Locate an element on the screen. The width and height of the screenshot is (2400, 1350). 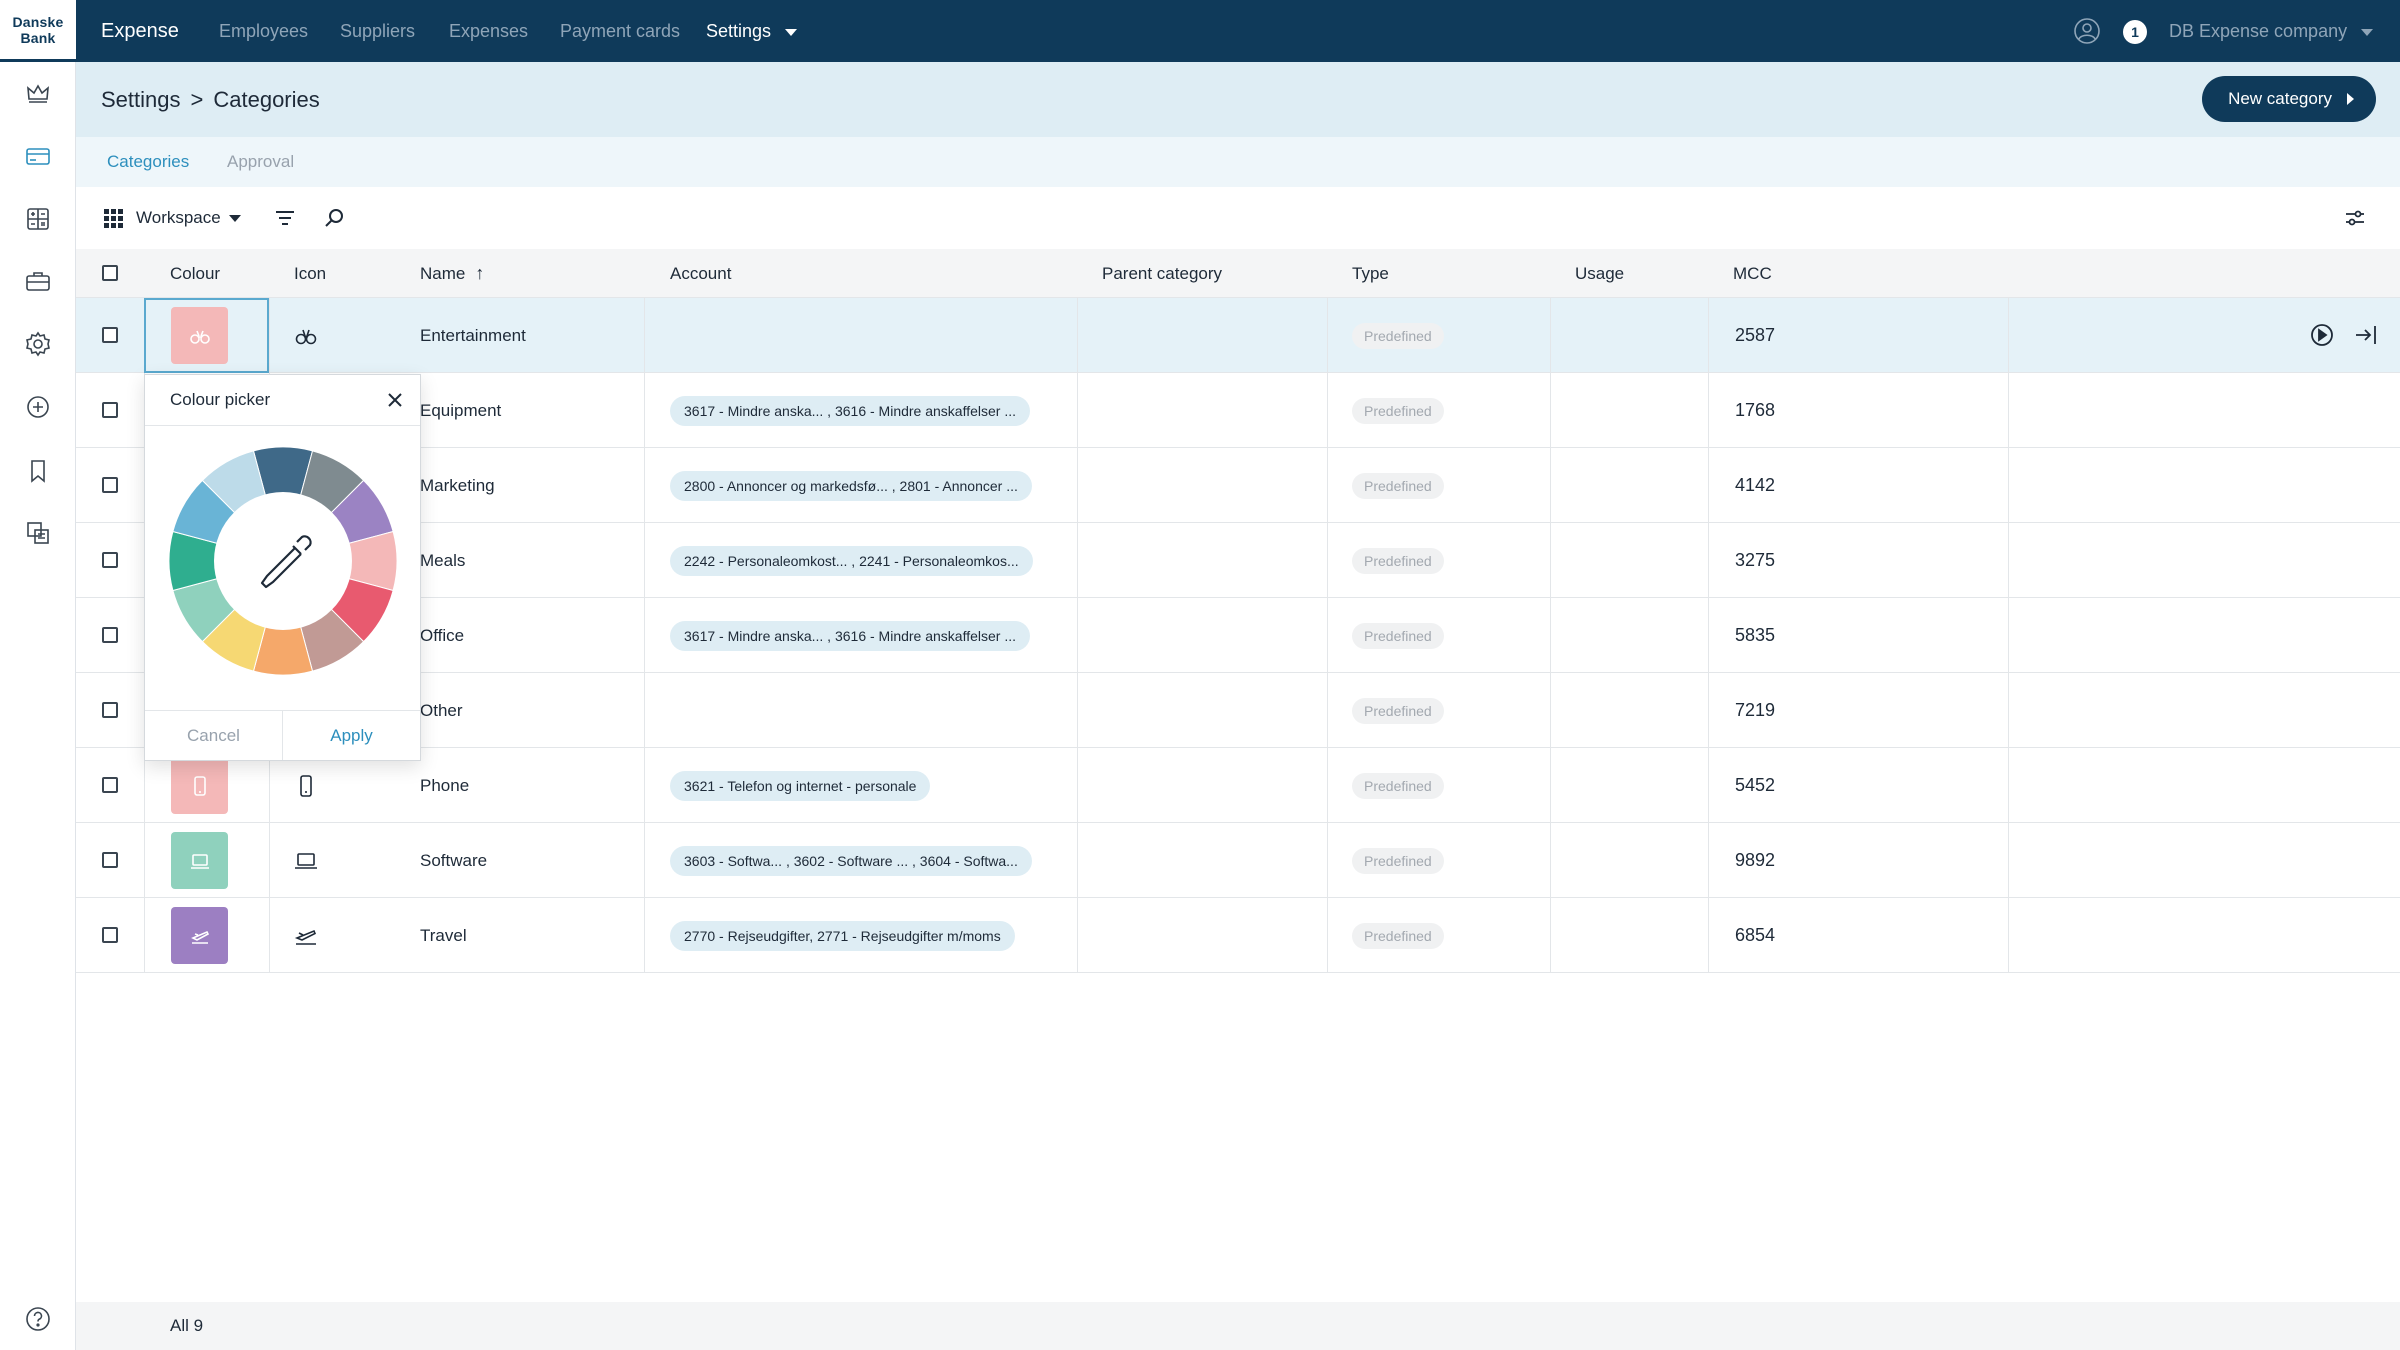
company-selector: DB Expense company is located at coordinates (2271, 31).